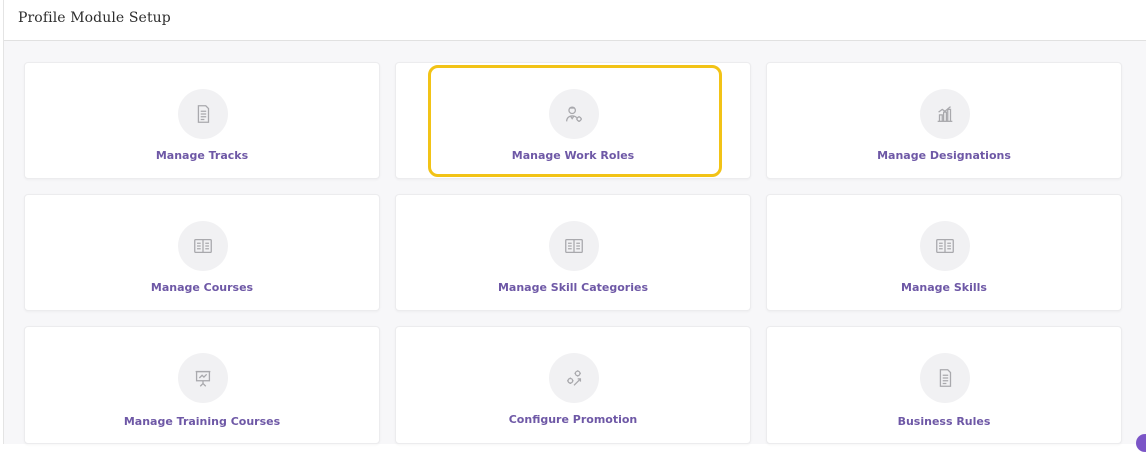 Image resolution: width=1146 pixels, height=452 pixels. What do you see at coordinates (572, 287) in the screenshot?
I see `card-label: Manage Skill Categories` at bounding box center [572, 287].